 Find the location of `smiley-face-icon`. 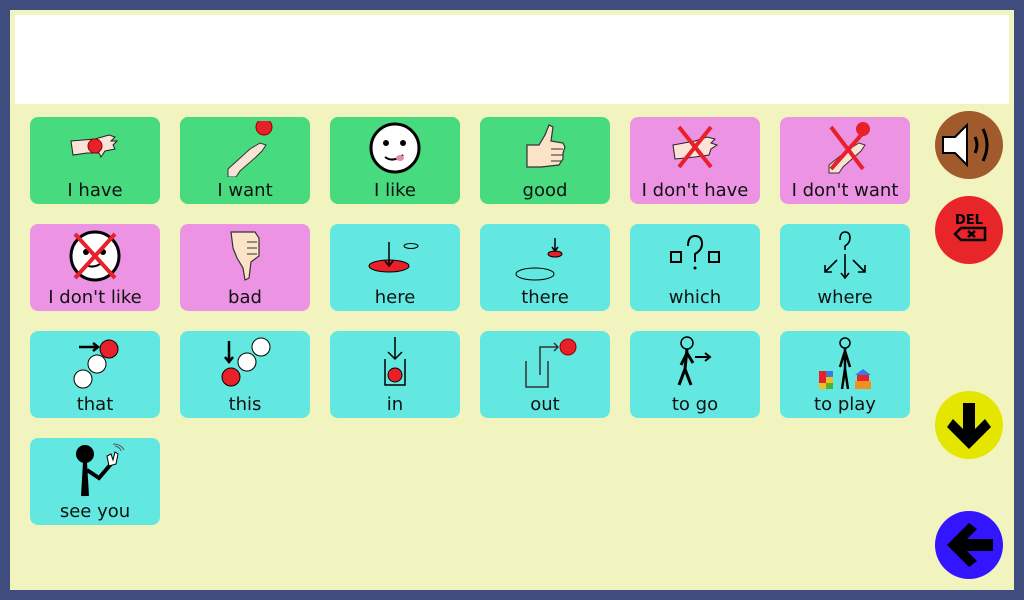

smiley-face-icon is located at coordinates (395, 149).